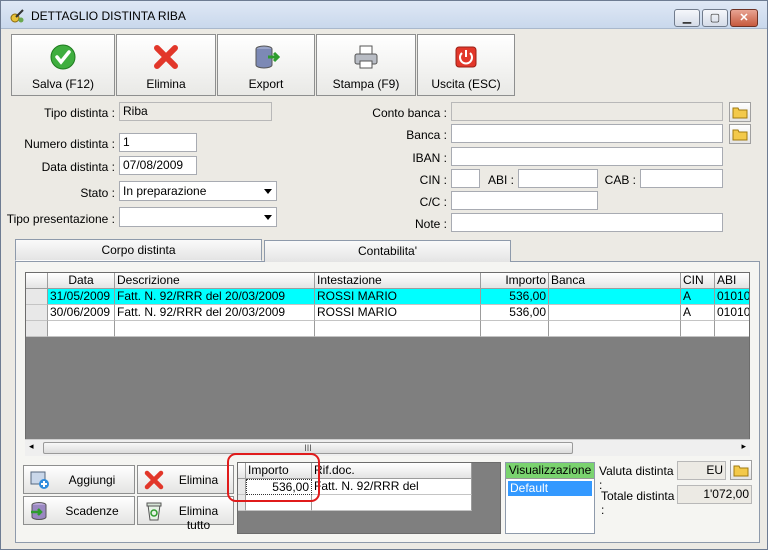  What do you see at coordinates (366, 65) in the screenshot?
I see `print-button: Stampa (F9)` at bounding box center [366, 65].